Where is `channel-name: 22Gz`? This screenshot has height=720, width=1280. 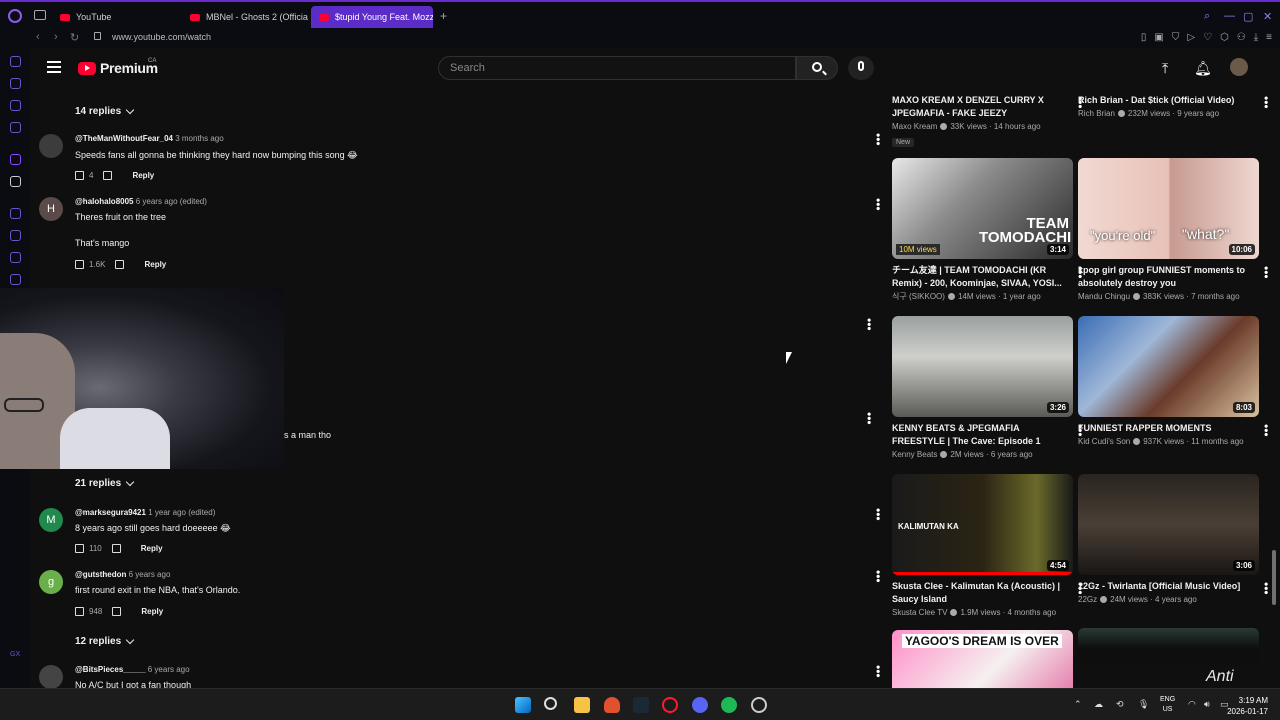
channel-name: 22Gz is located at coordinates (1087, 599).